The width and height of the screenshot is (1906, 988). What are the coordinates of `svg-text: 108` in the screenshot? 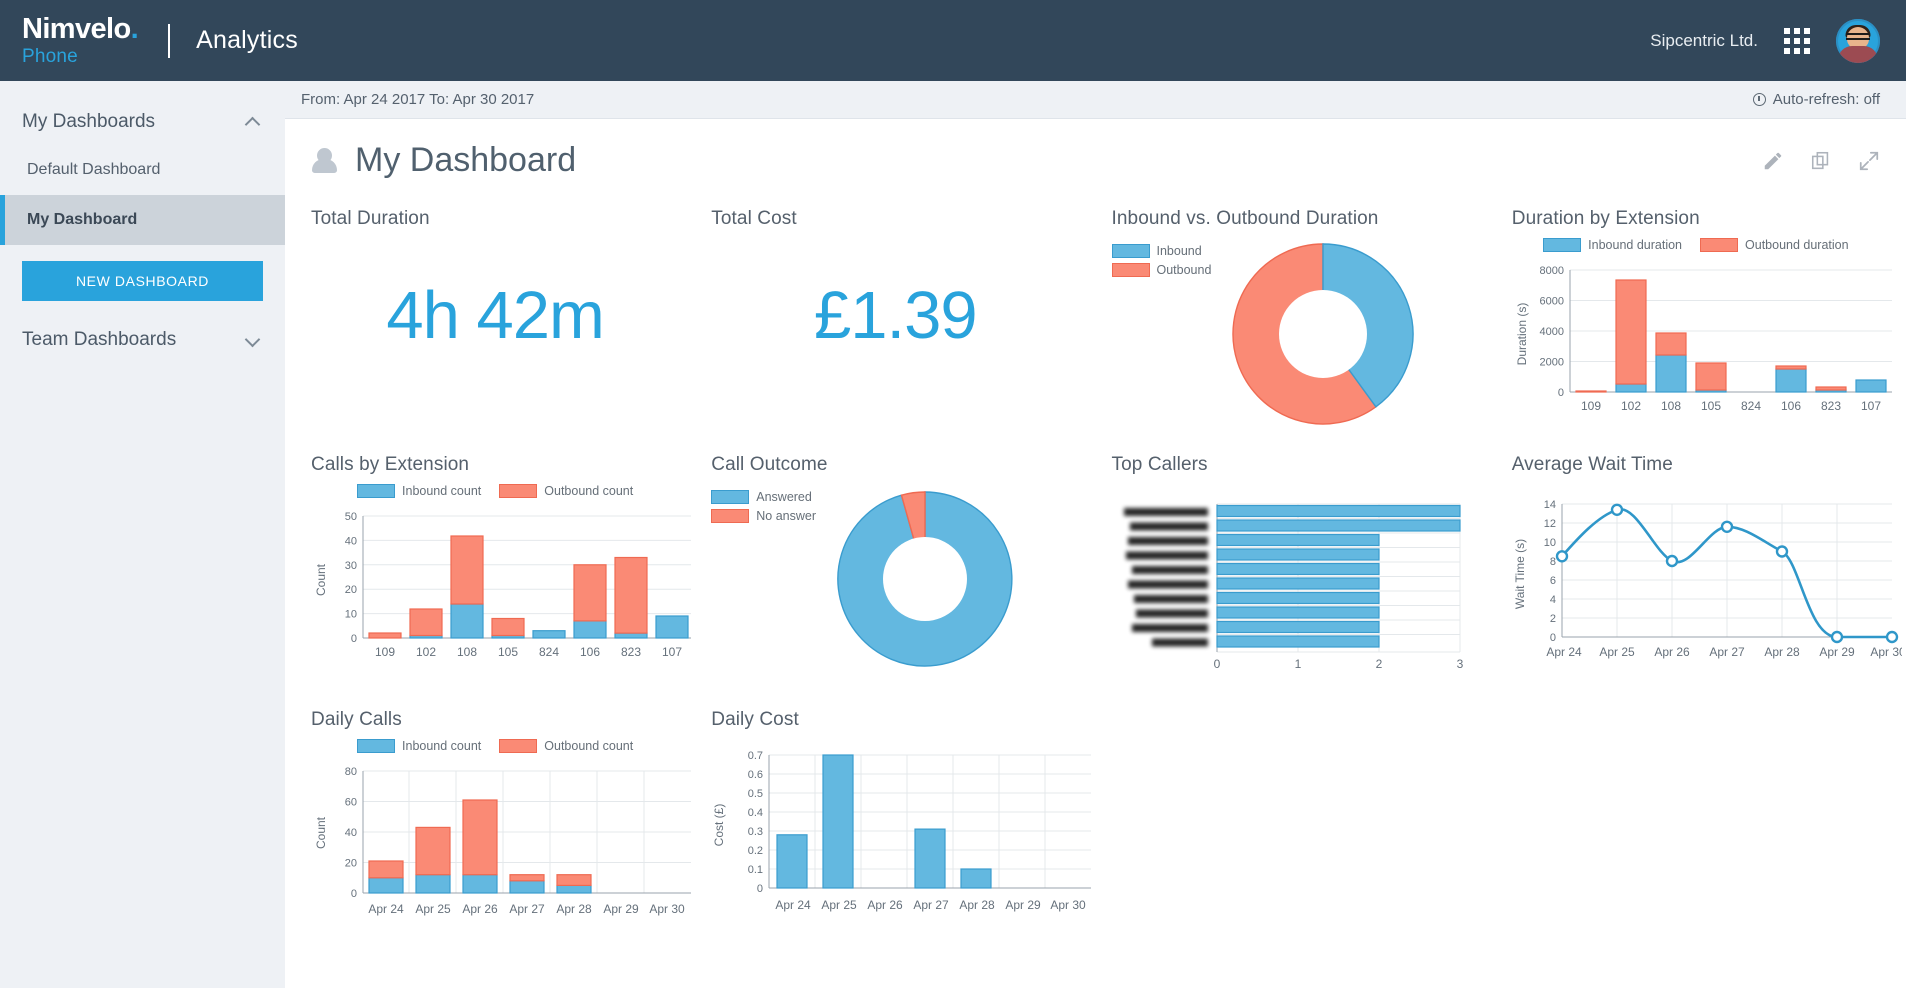 It's located at (467, 652).